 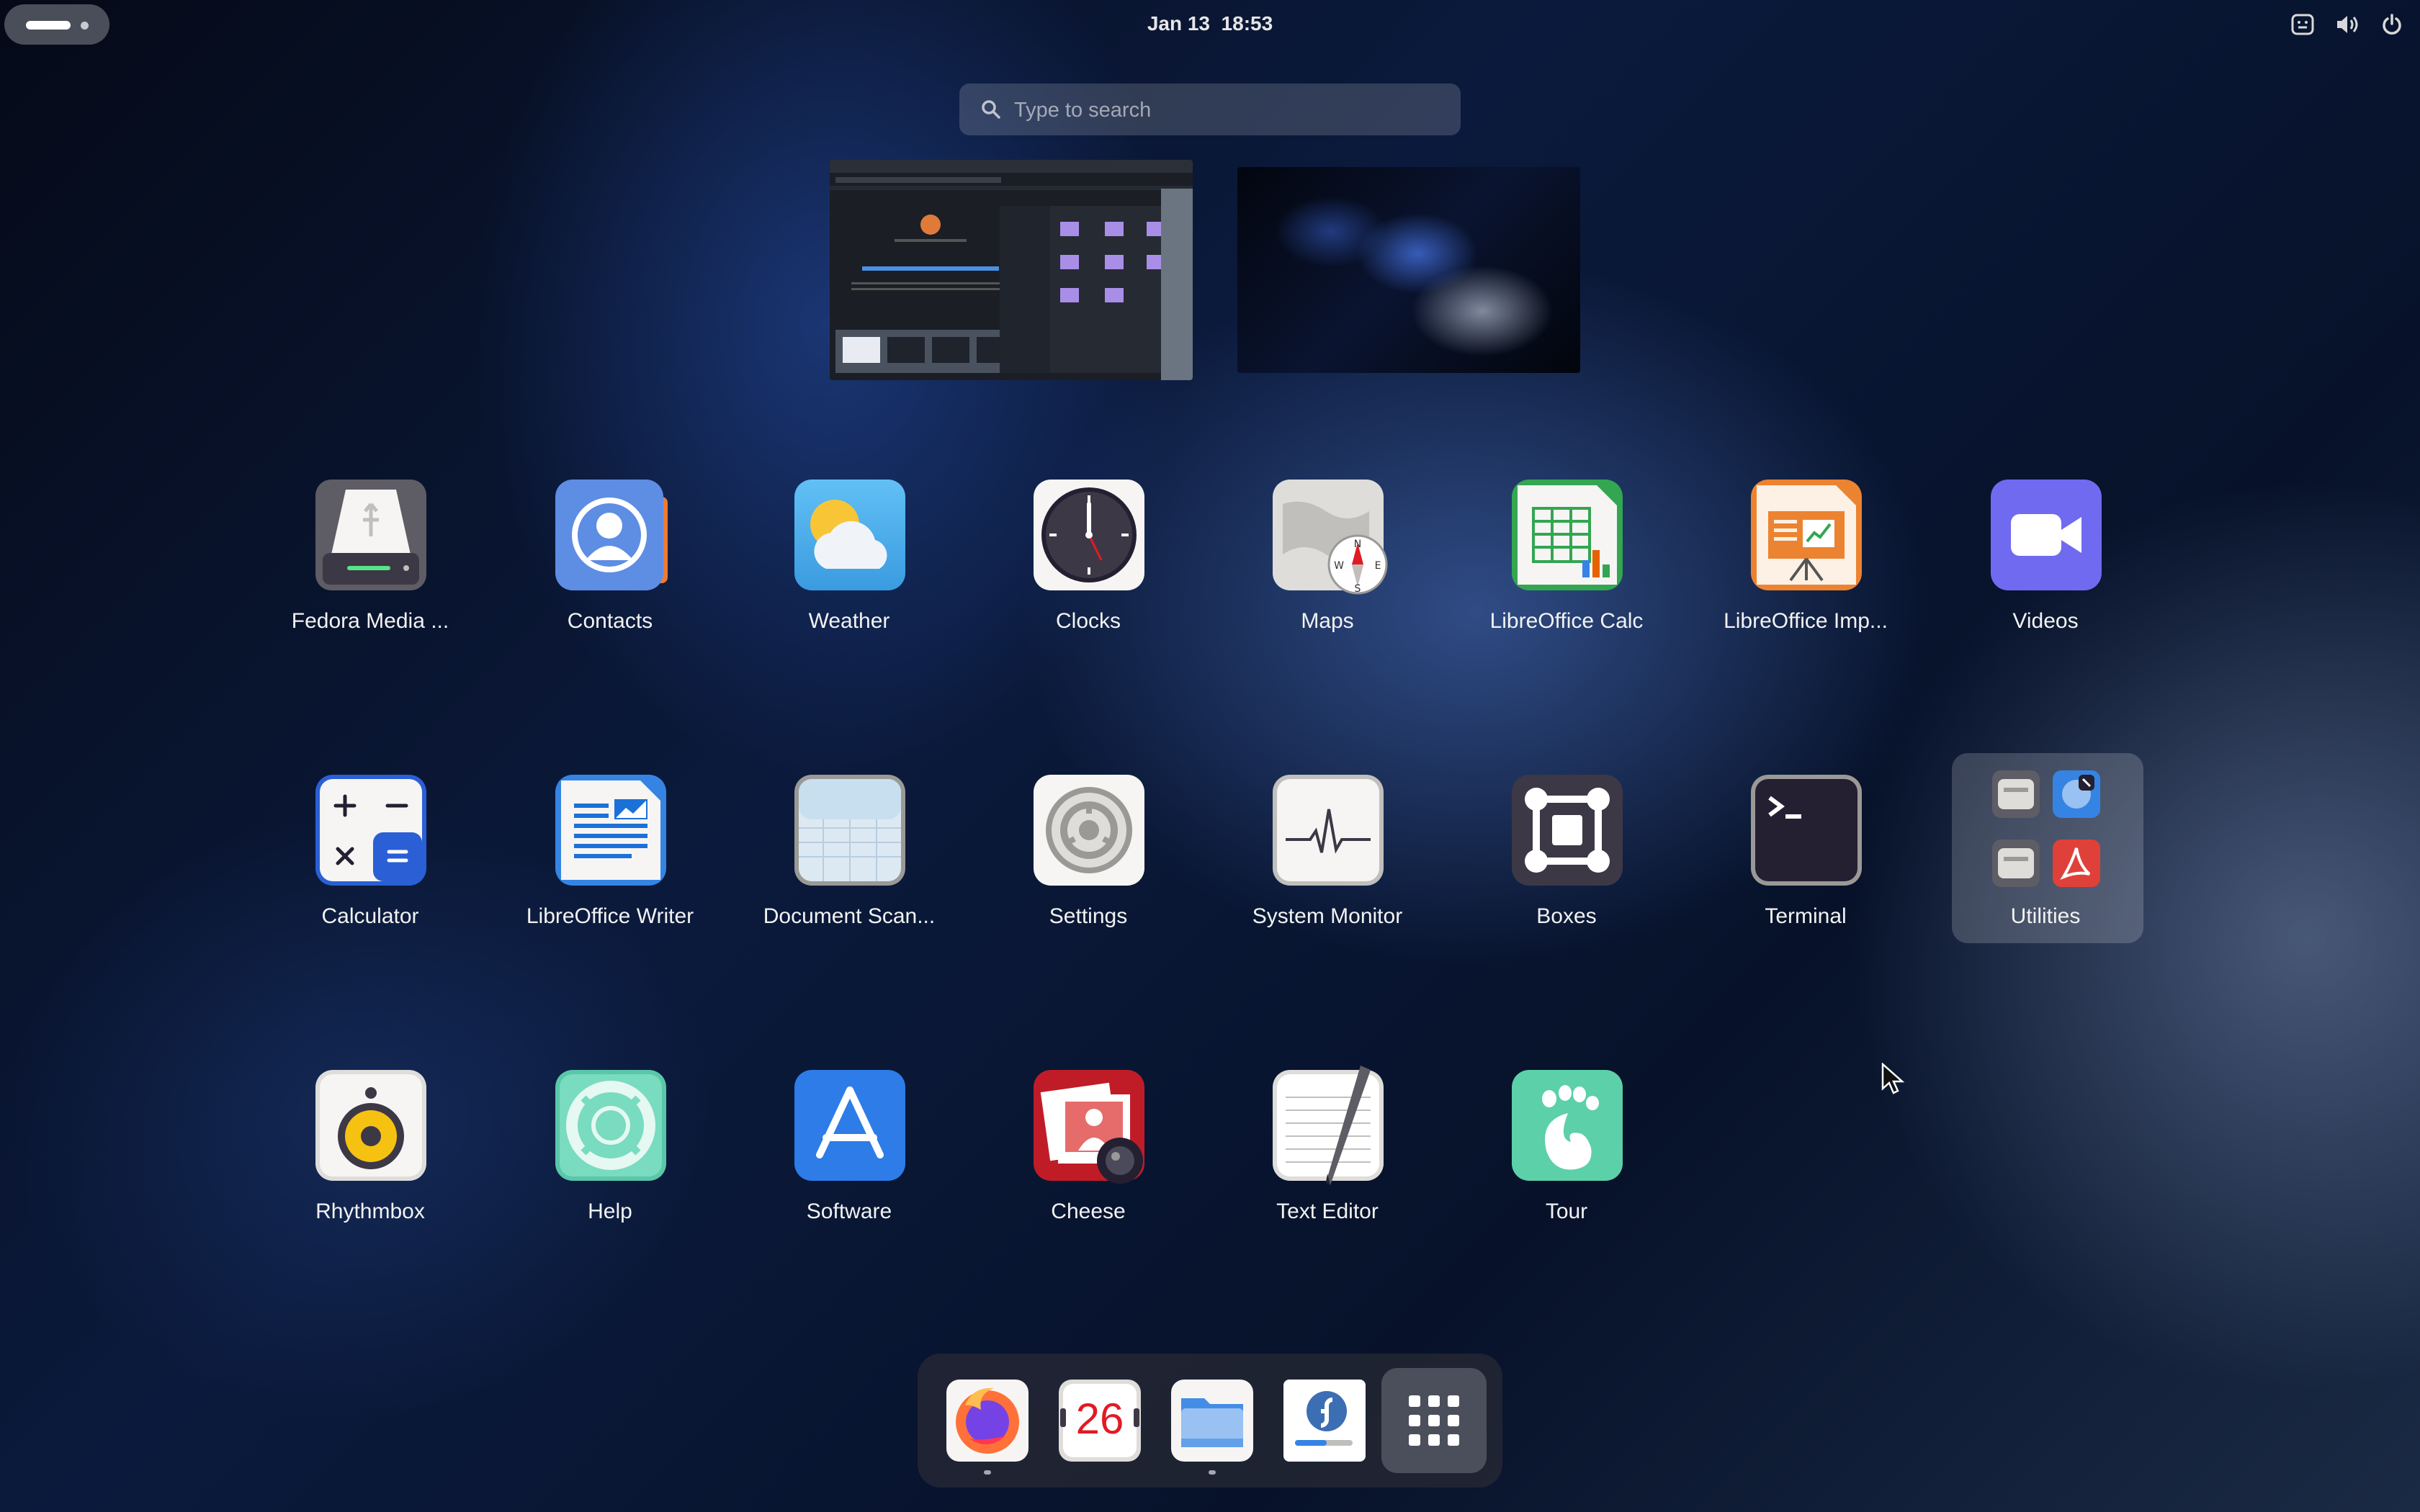 I want to click on app-system-monitor: System Monitor, so click(x=1327, y=864).